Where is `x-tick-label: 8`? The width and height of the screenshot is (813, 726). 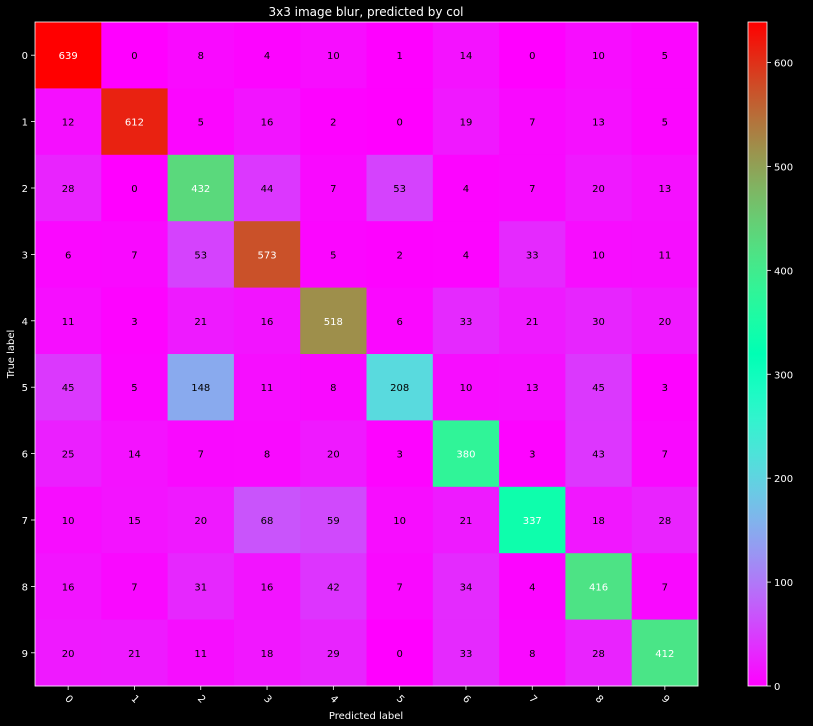 x-tick-label: 8 is located at coordinates (599, 700).